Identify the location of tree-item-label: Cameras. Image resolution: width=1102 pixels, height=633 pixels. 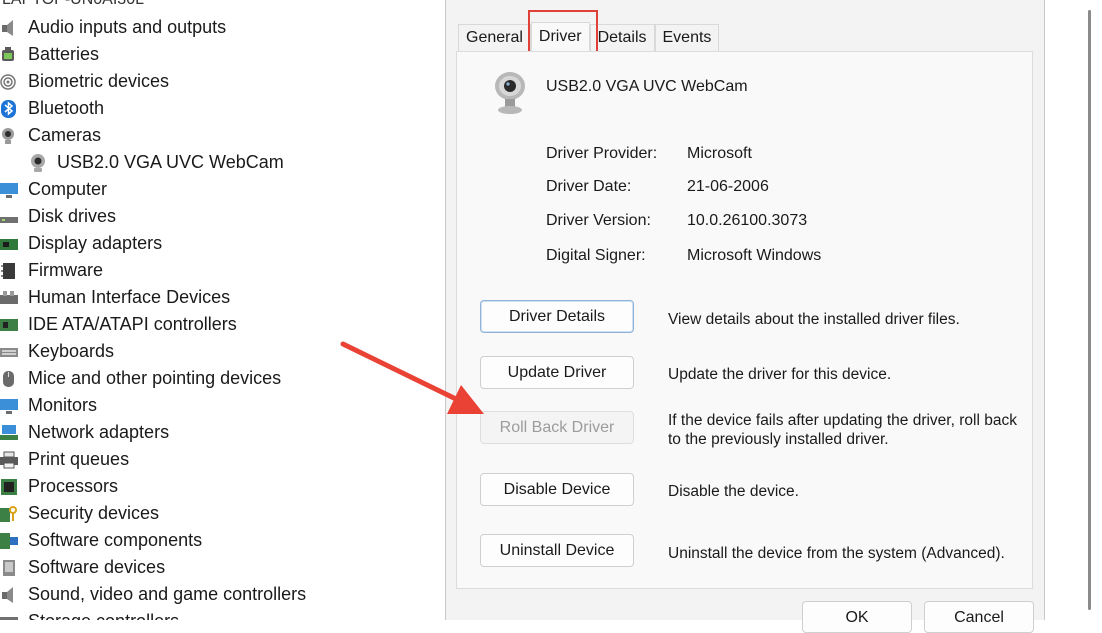
(65, 135).